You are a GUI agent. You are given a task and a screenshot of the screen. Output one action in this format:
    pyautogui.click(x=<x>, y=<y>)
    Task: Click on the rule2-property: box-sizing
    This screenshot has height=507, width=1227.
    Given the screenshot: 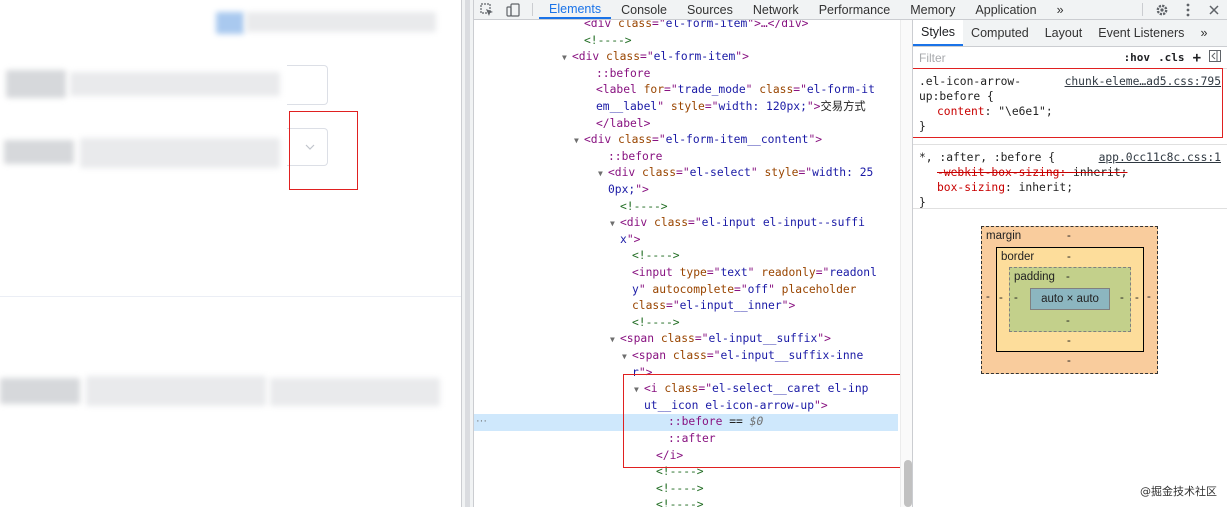 What is the action you would take?
    pyautogui.click(x=971, y=187)
    